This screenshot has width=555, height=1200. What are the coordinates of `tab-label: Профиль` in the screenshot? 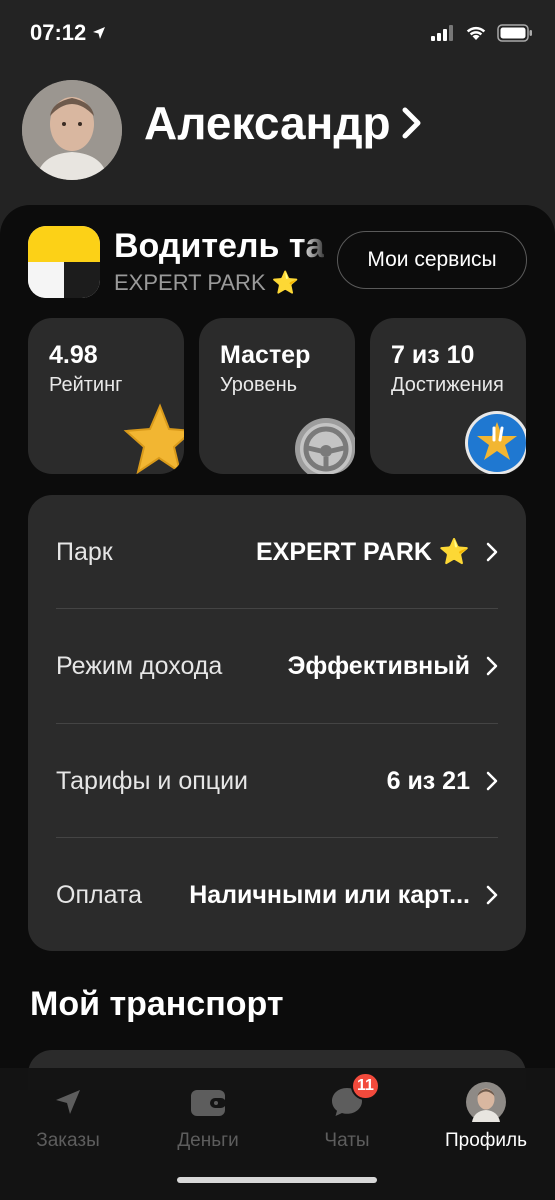 It's located at (486, 1140).